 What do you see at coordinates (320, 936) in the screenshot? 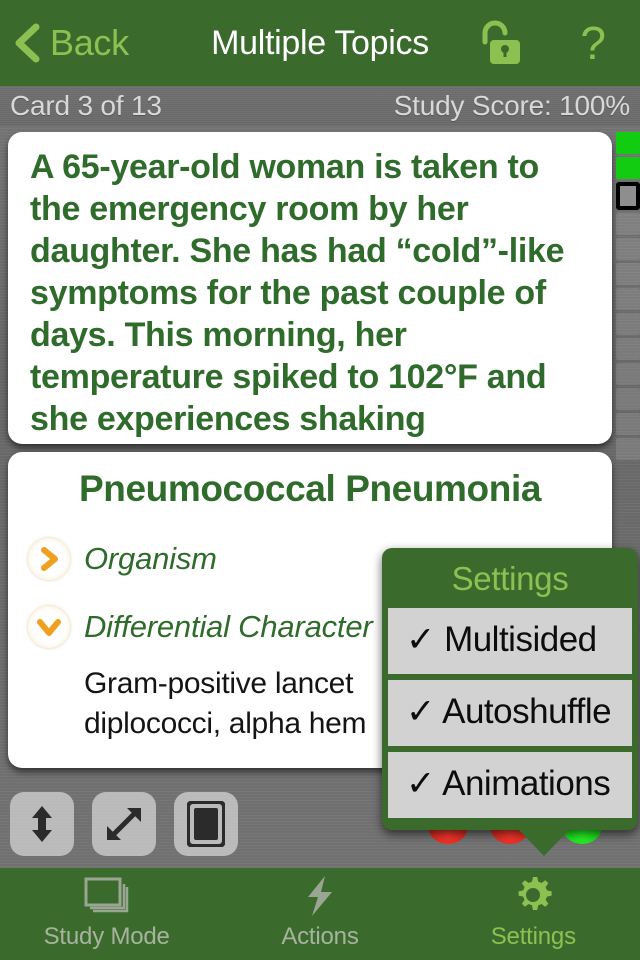
I see `tab-label: Actions` at bounding box center [320, 936].